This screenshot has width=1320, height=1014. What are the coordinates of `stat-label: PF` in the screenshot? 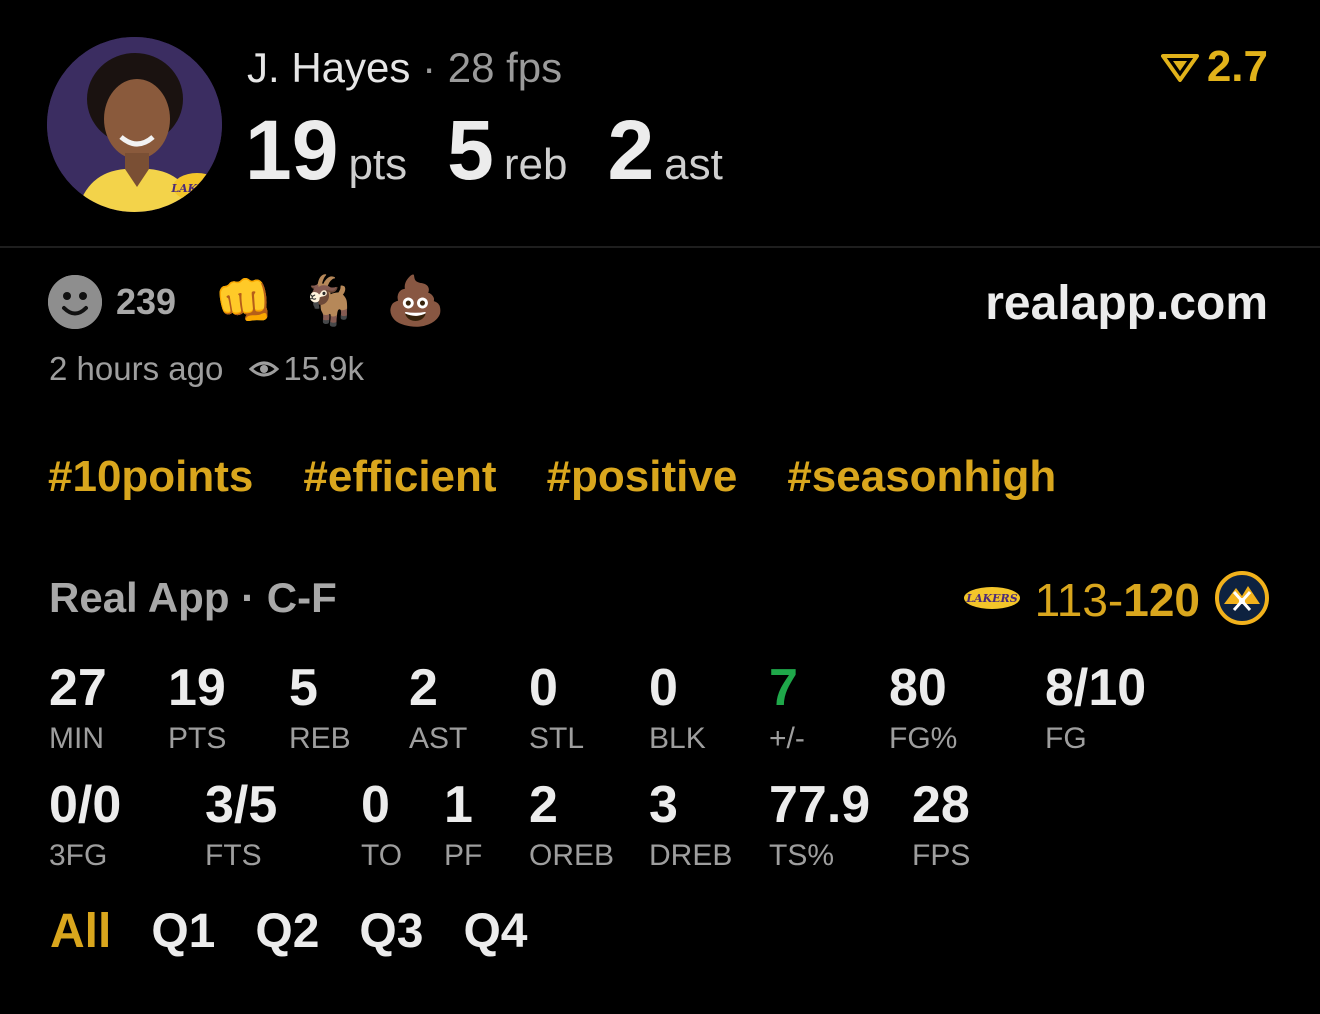 It's located at (463, 855).